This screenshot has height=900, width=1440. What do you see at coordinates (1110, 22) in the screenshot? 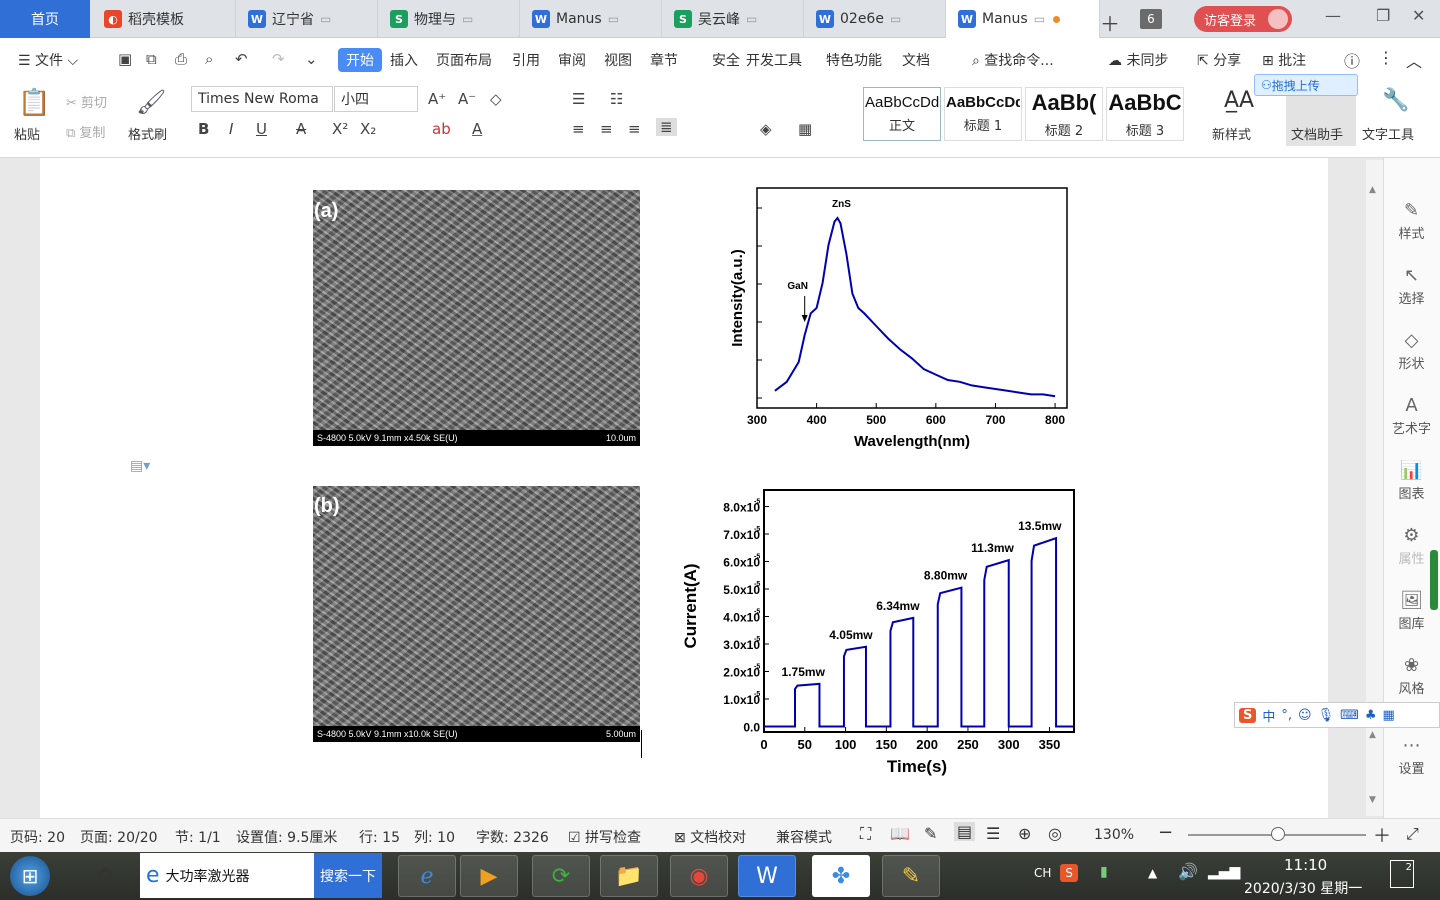
I see `new-tab-button: ＋` at bounding box center [1110, 22].